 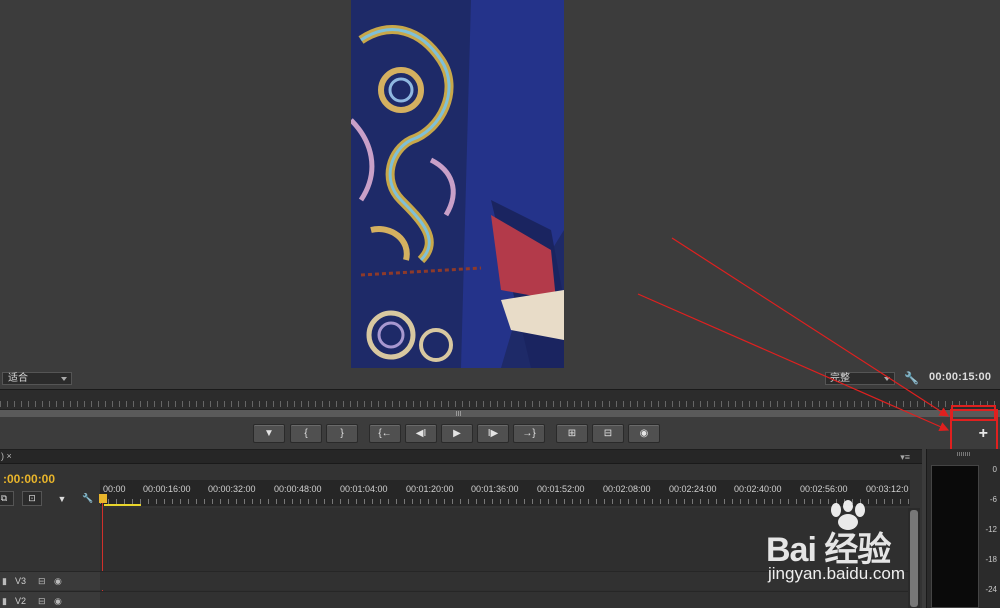 I want to click on meter-scale-label: -24, so click(x=991, y=589).